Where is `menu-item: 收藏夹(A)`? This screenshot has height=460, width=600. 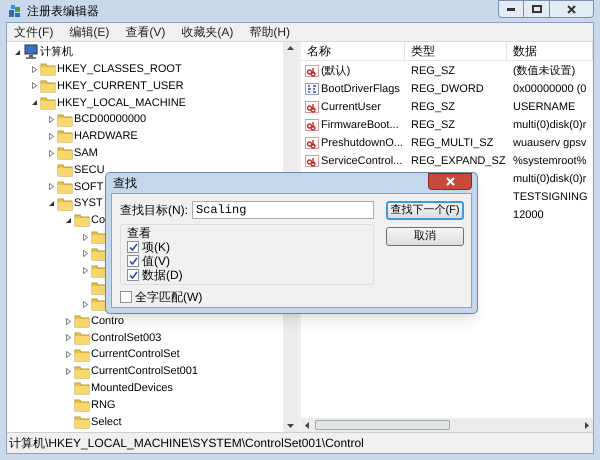
menu-item: 收藏夹(A) is located at coordinates (207, 32).